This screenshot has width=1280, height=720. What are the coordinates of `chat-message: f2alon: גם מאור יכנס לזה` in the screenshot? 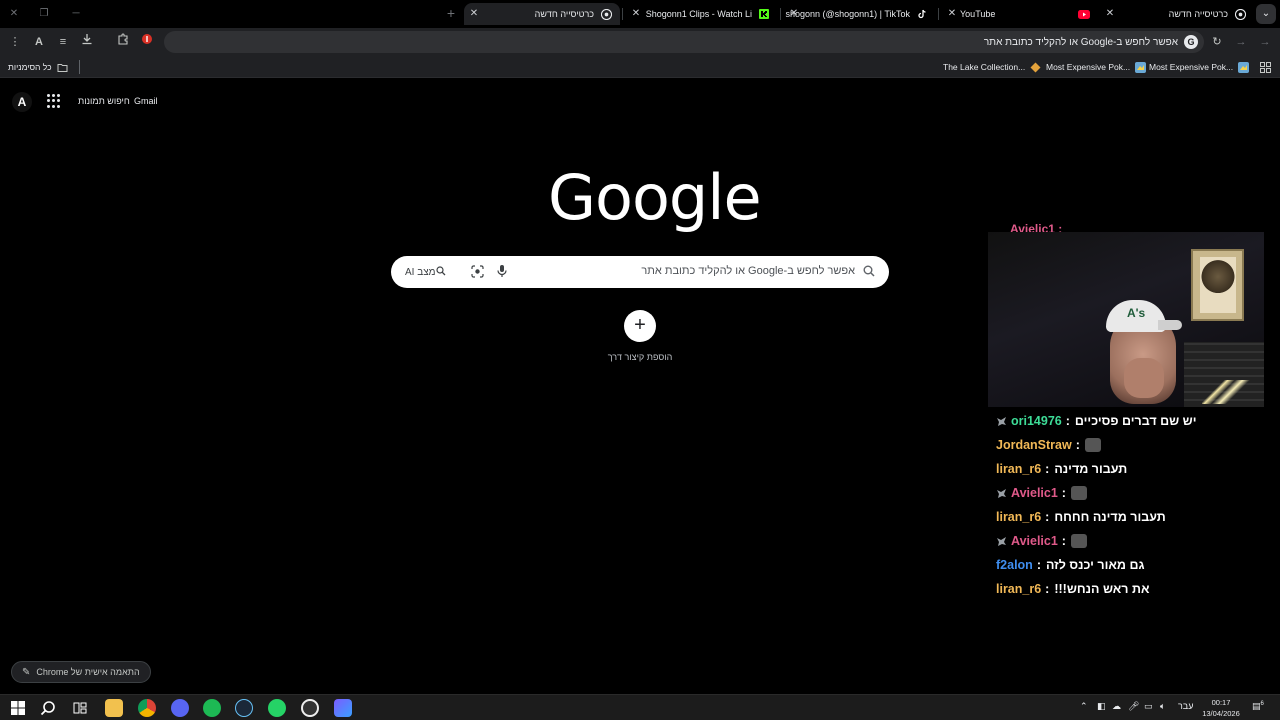 It's located at (1131, 565).